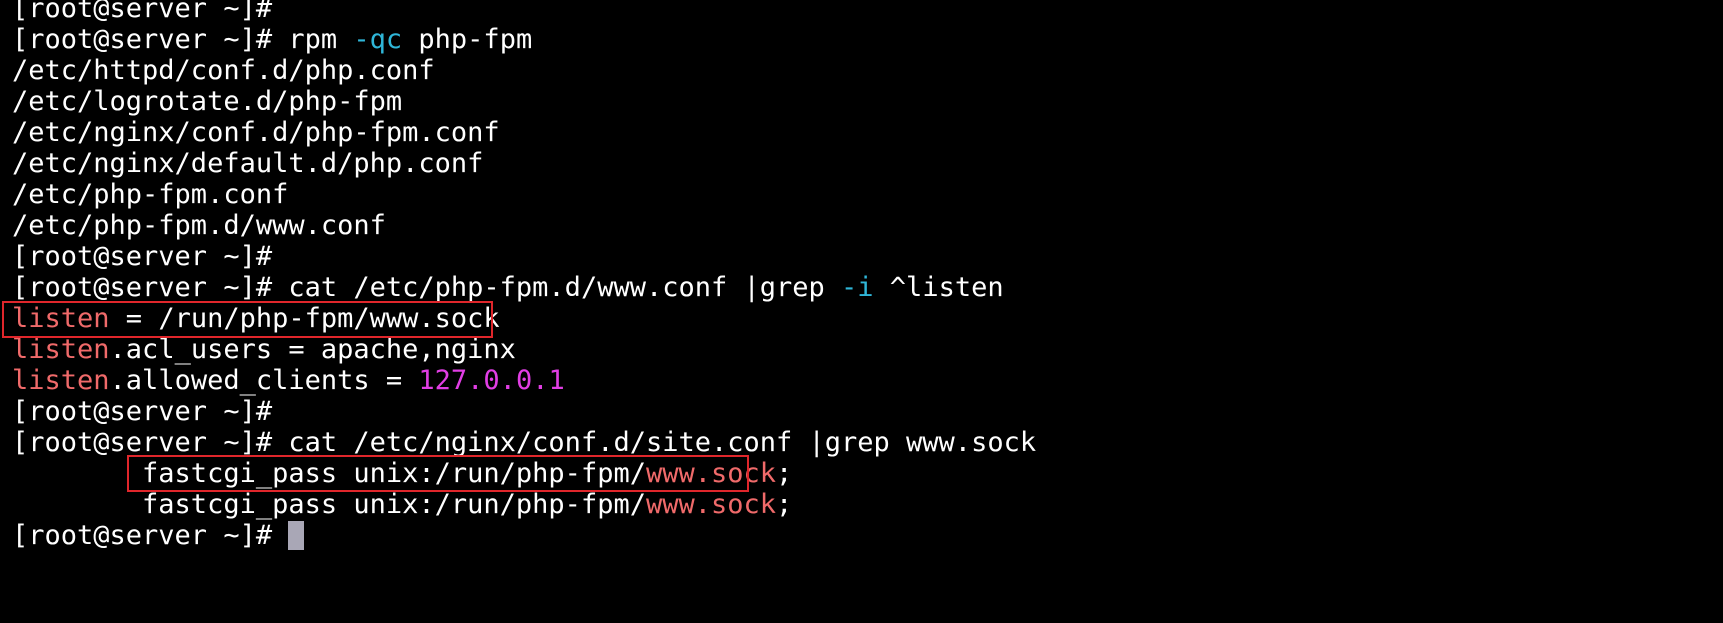 This screenshot has width=1723, height=623. I want to click on terminal-text-segment: www.sock, so click(711, 504).